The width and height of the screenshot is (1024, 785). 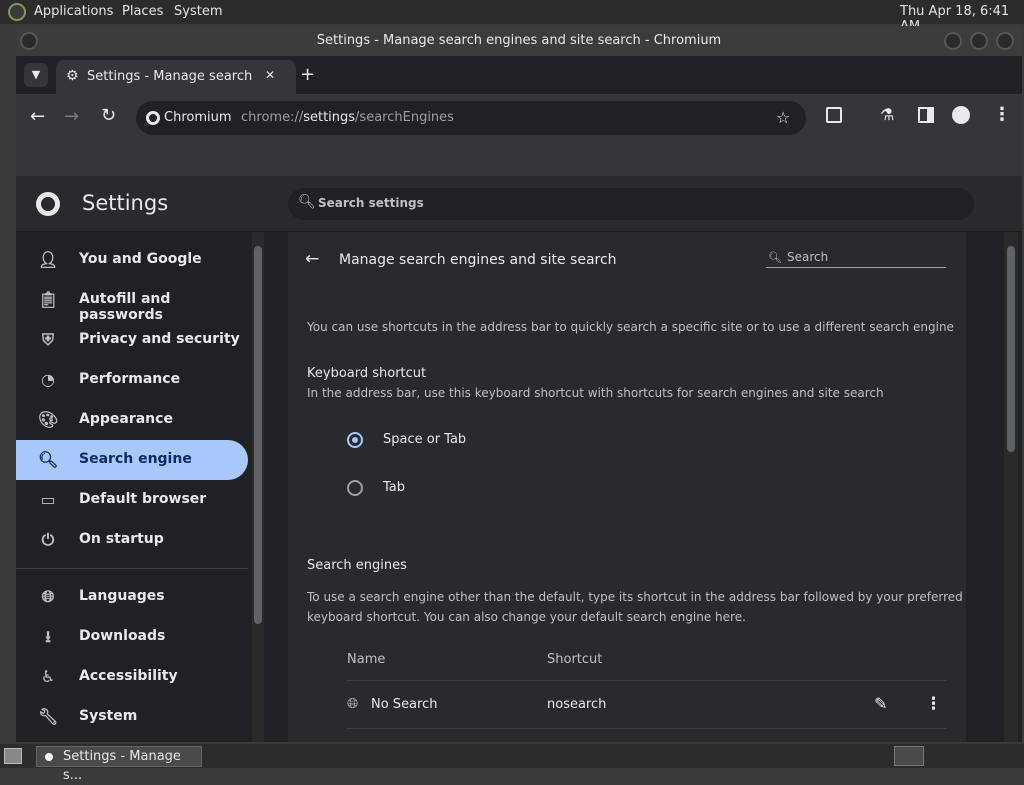 What do you see at coordinates (48, 676) in the screenshot?
I see `accessibility-icon: ♿︎` at bounding box center [48, 676].